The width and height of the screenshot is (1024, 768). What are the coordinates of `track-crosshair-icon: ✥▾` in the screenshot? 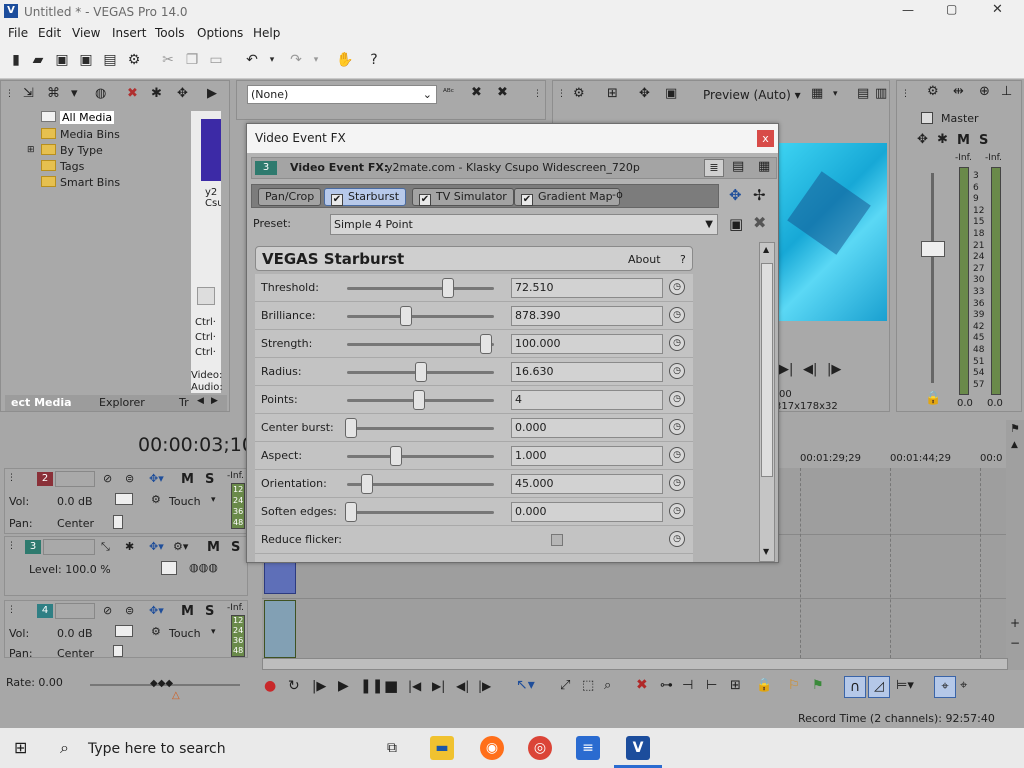 It's located at (156, 478).